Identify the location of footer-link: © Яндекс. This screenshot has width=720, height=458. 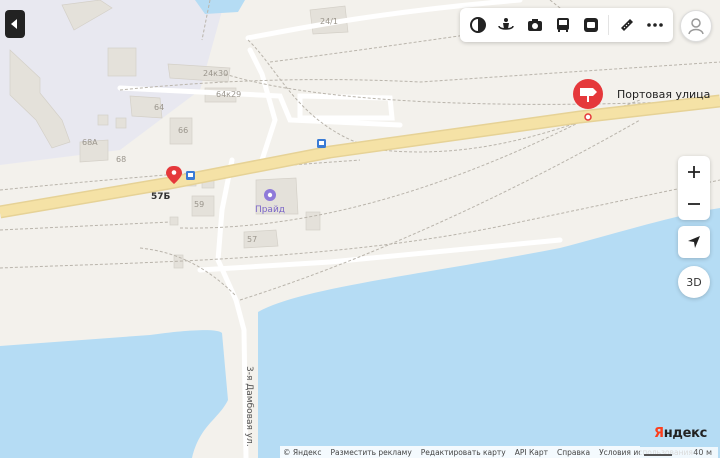
(302, 452).